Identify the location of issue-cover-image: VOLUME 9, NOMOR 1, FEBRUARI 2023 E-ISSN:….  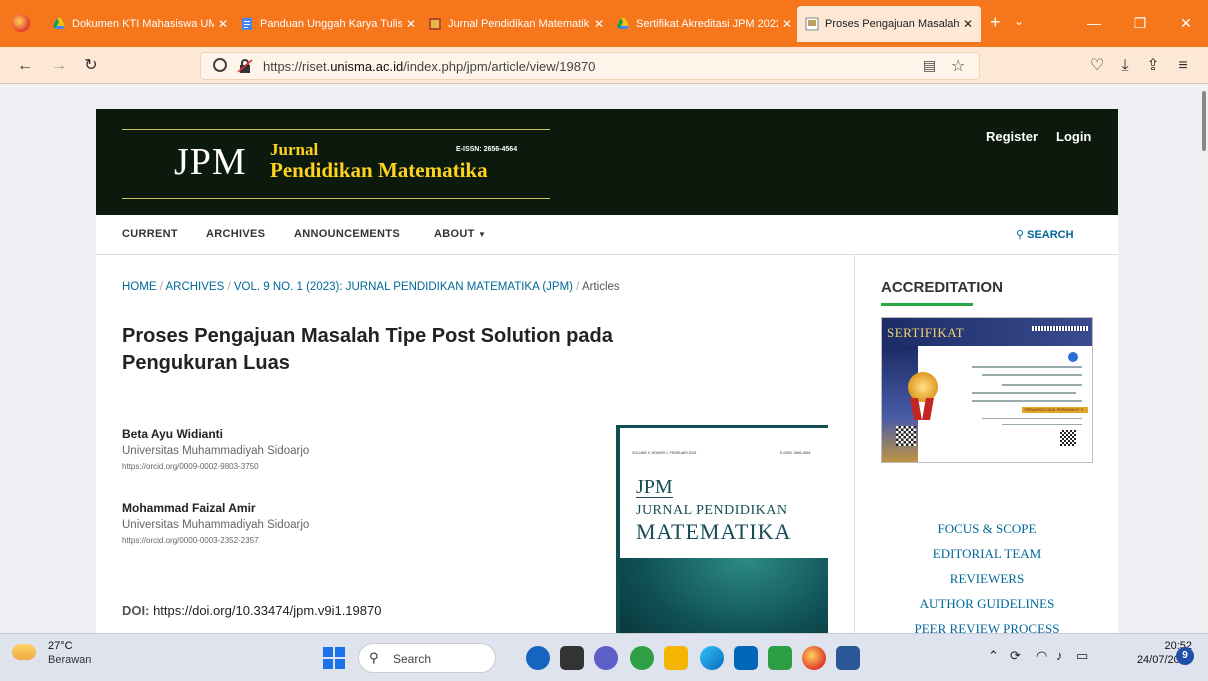
(722, 529).